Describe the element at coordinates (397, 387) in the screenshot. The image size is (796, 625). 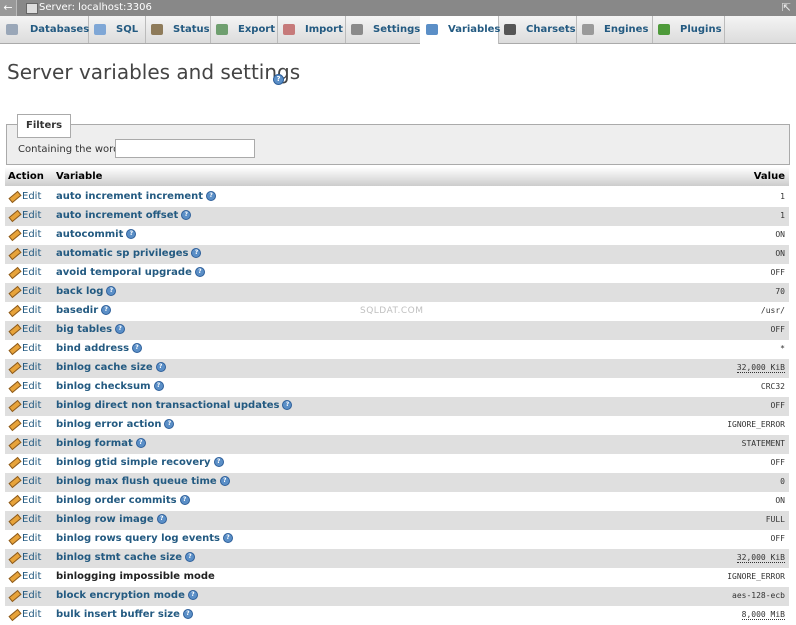
I see `table-row: Edit binlog checksum? CRC32` at that location.